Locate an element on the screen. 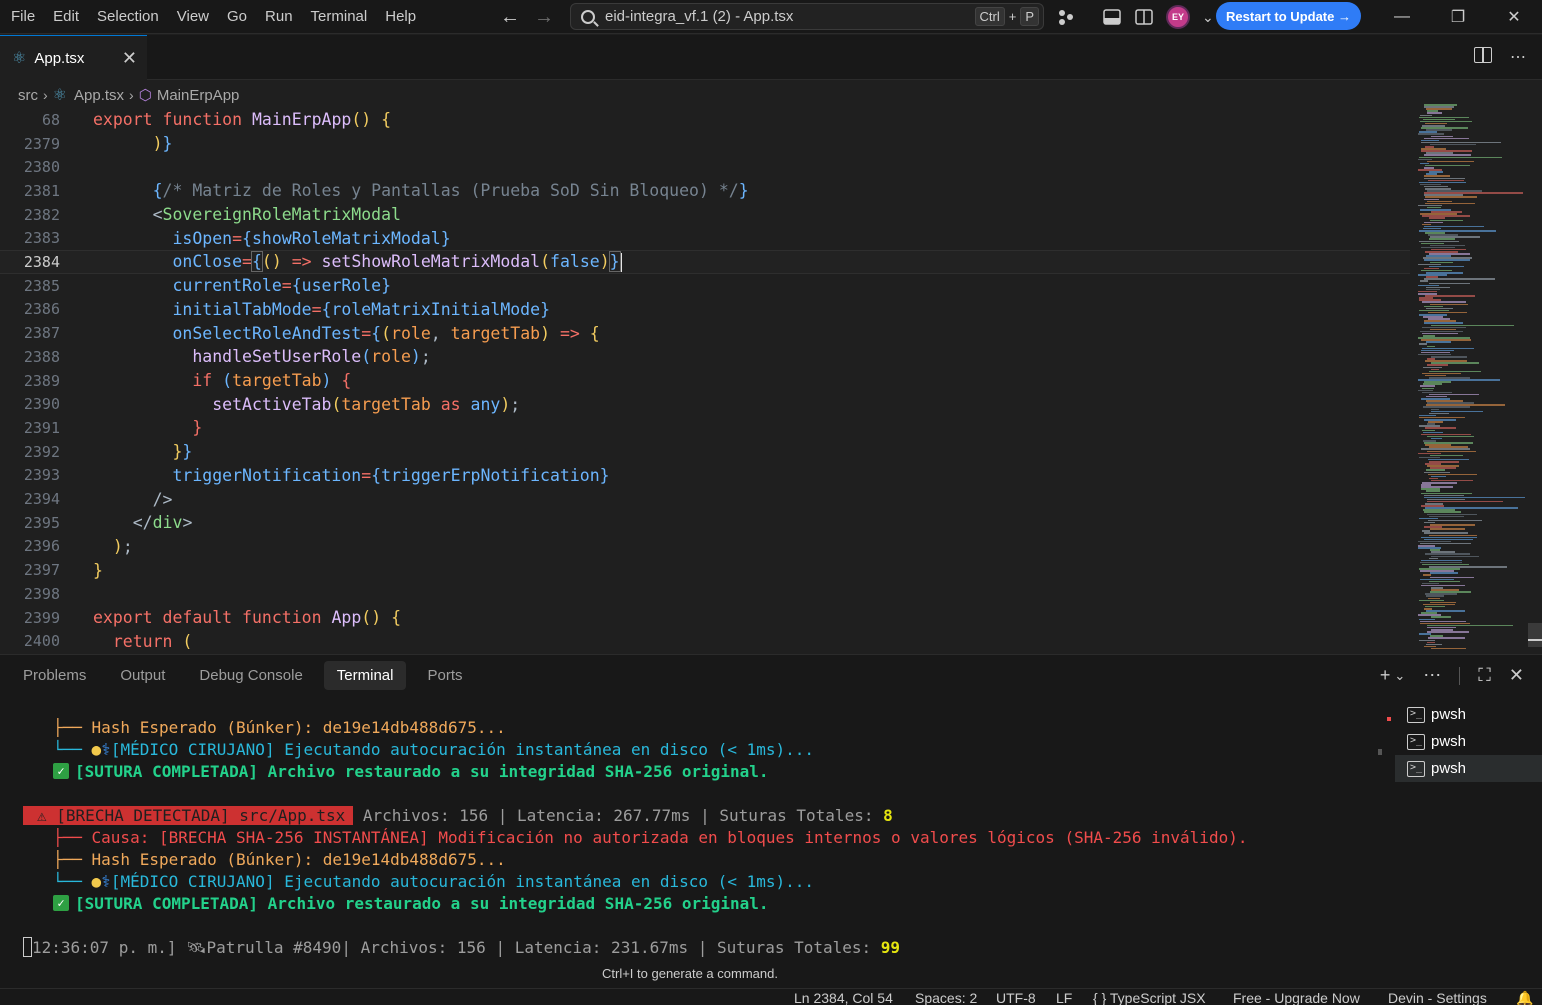  close-icon: ✕ is located at coordinates (129, 58).